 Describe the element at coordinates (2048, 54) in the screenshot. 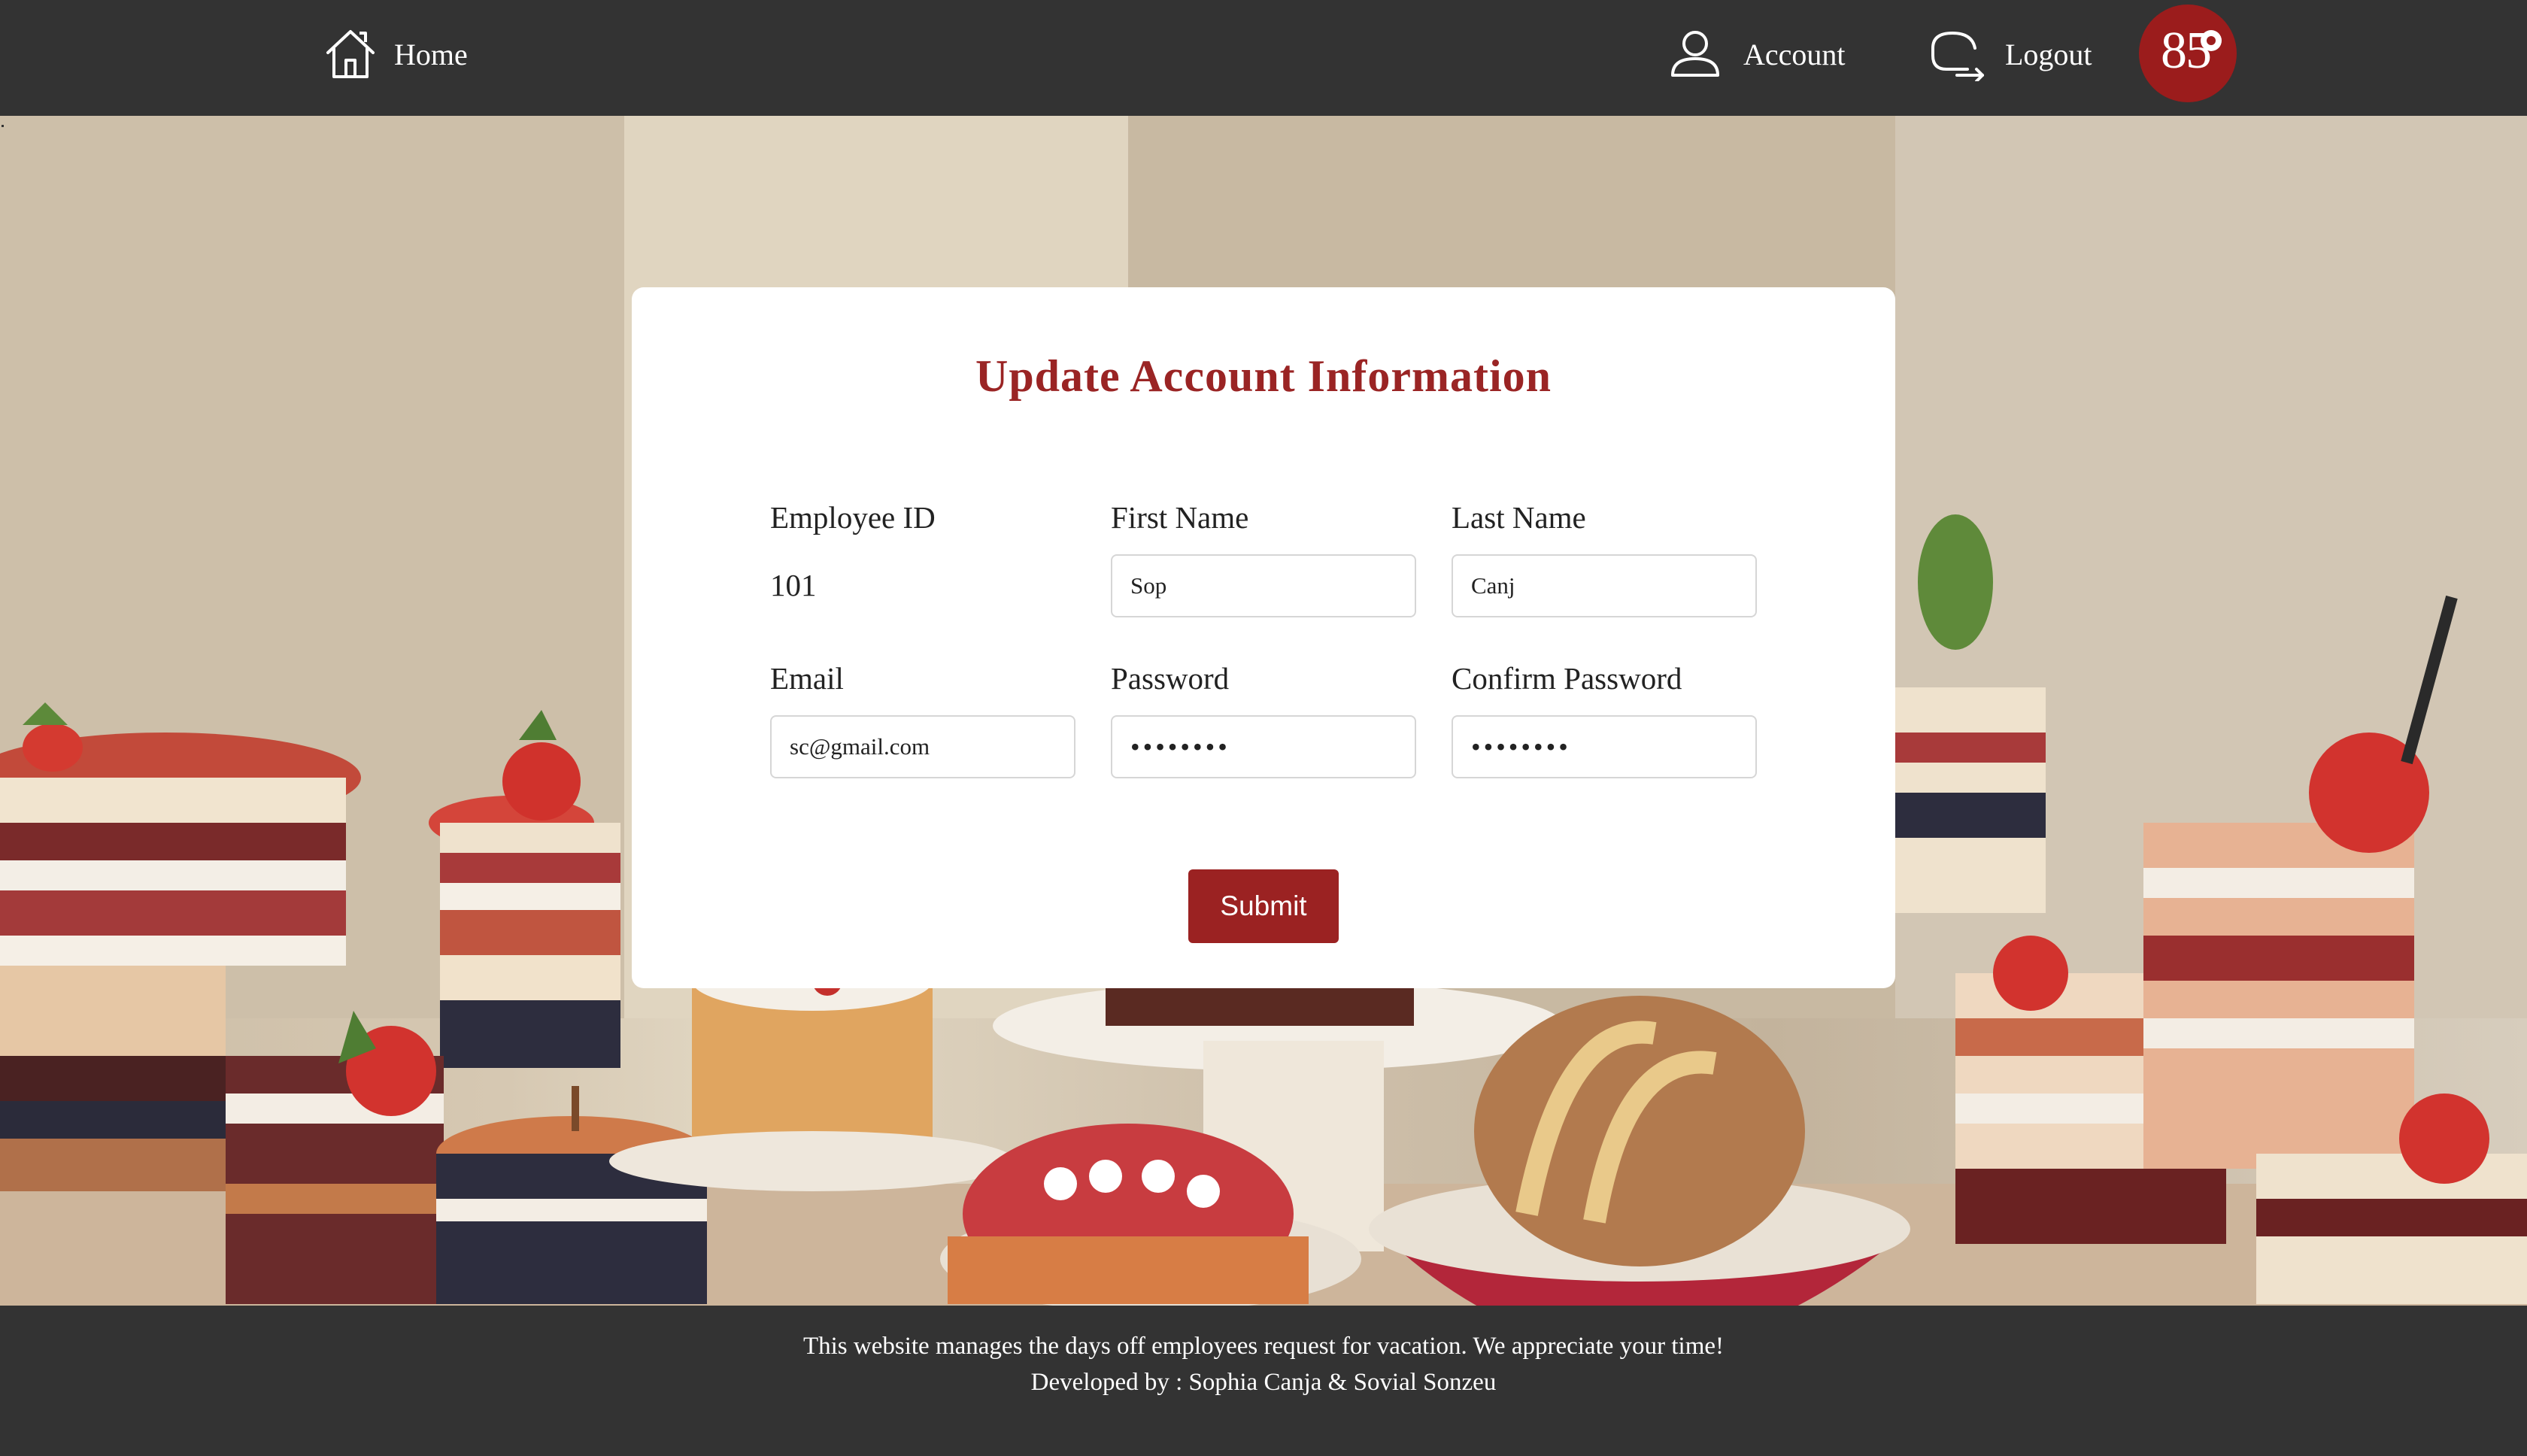

I see `nav-logout-label: Logout` at that location.